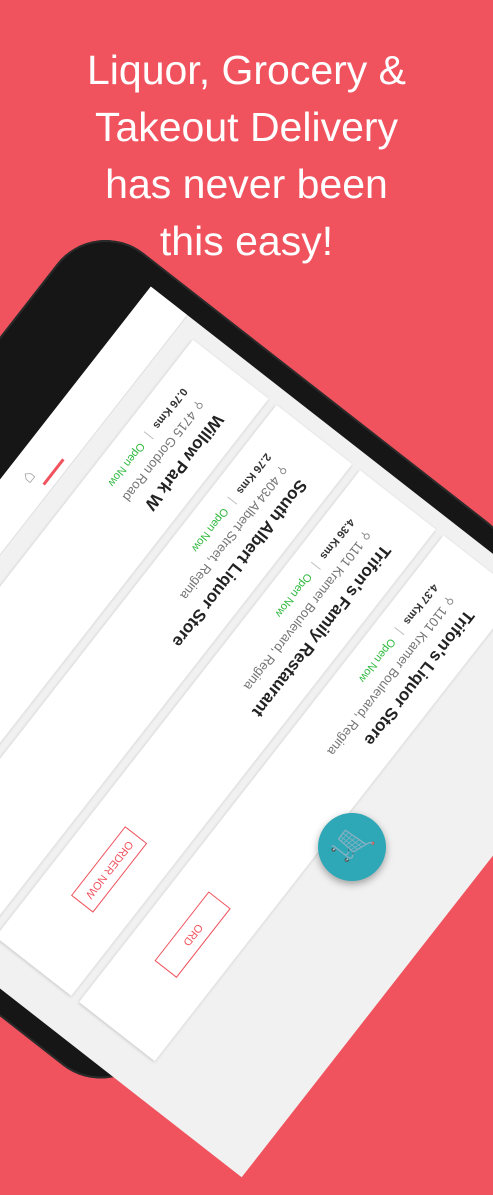 This screenshot has height=1195, width=493. What do you see at coordinates (246, 70) in the screenshot?
I see `headline-line: Liquor, Grocery &` at bounding box center [246, 70].